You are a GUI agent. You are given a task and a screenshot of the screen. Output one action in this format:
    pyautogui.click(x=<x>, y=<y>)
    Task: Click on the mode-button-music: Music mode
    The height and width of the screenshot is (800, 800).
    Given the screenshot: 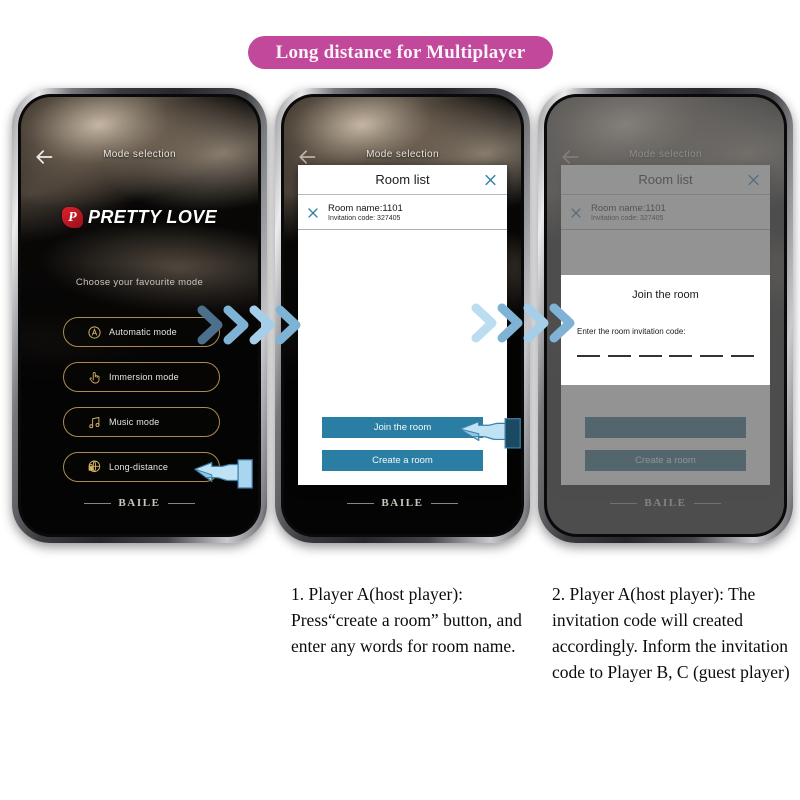 What is the action you would take?
    pyautogui.click(x=141, y=422)
    